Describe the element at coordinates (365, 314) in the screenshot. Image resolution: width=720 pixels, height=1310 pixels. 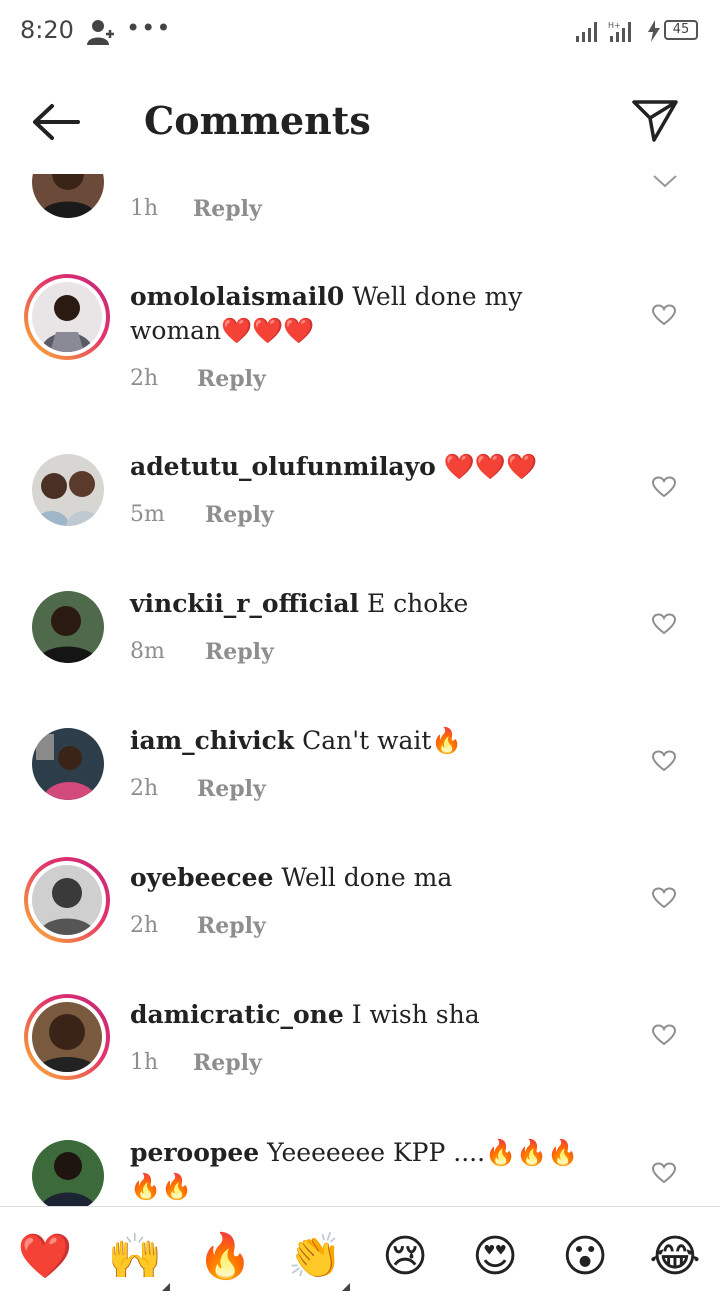
I see `comment-text: omololaismail0 Well done my woman❤️❤️❤️` at that location.